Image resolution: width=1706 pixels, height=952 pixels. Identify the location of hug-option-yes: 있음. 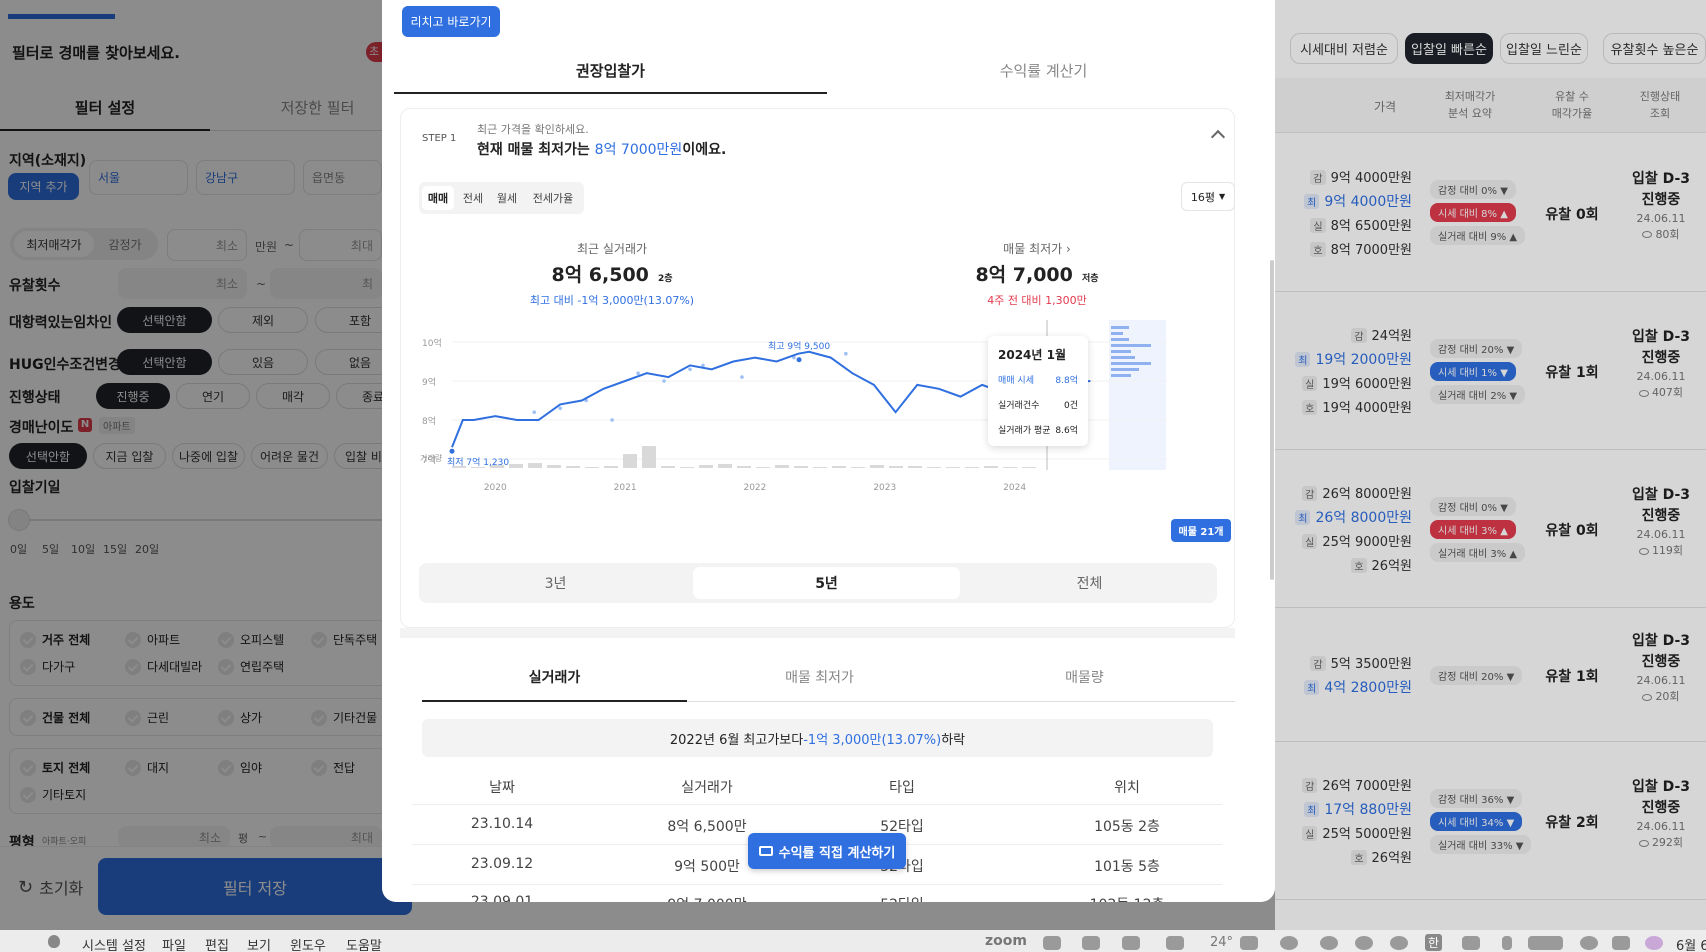
(263, 362).